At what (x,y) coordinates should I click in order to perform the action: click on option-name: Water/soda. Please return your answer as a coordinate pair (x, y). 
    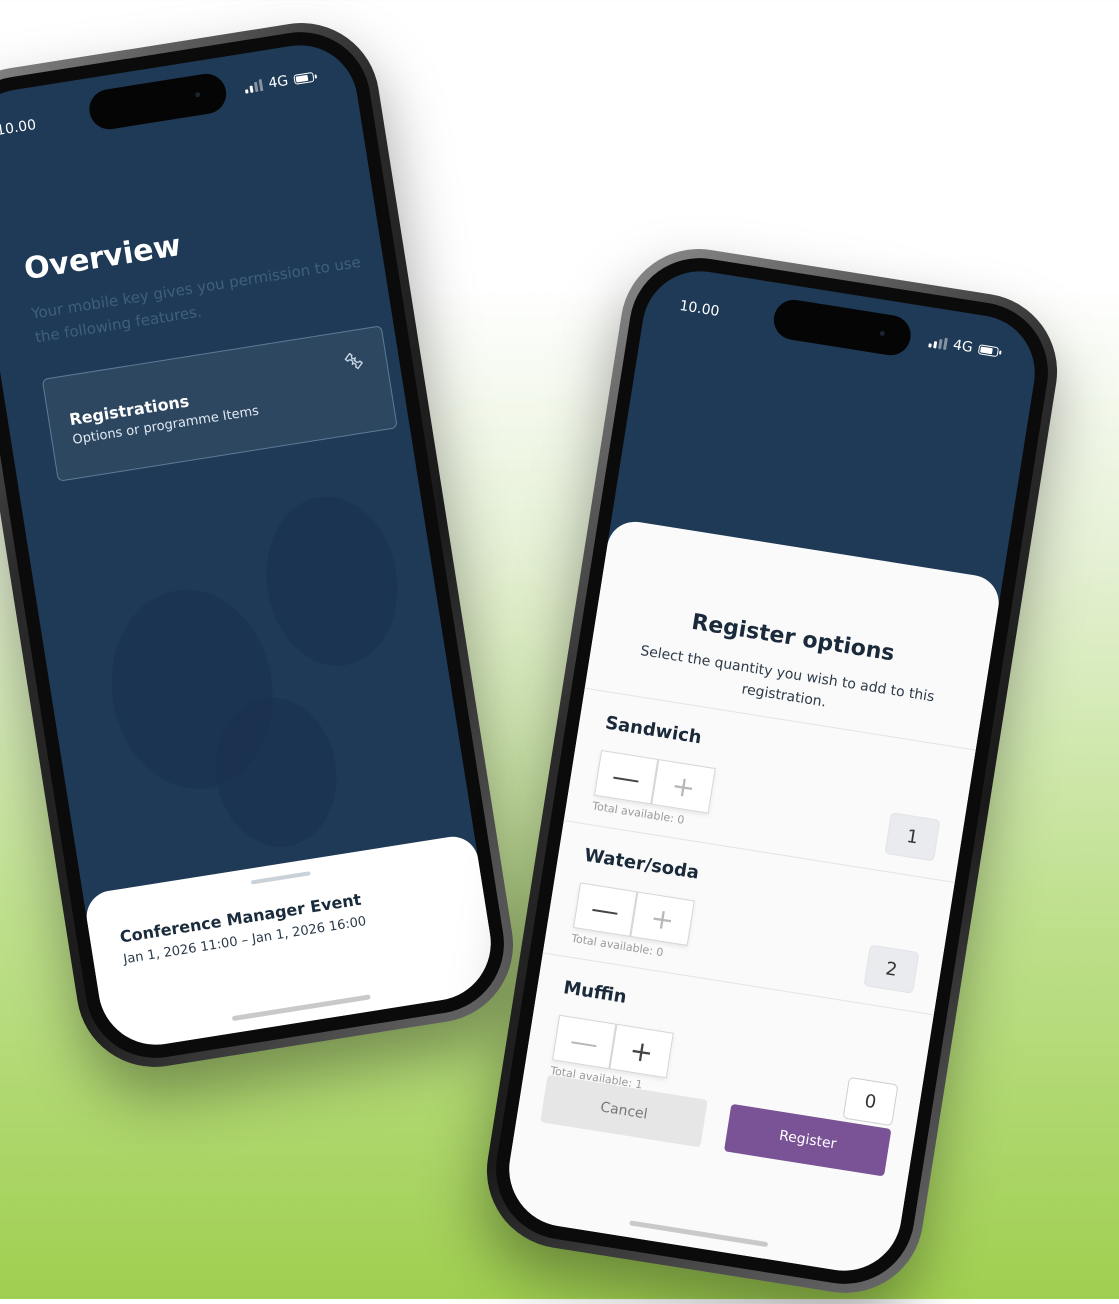
    Looking at the image, I should click on (641, 864).